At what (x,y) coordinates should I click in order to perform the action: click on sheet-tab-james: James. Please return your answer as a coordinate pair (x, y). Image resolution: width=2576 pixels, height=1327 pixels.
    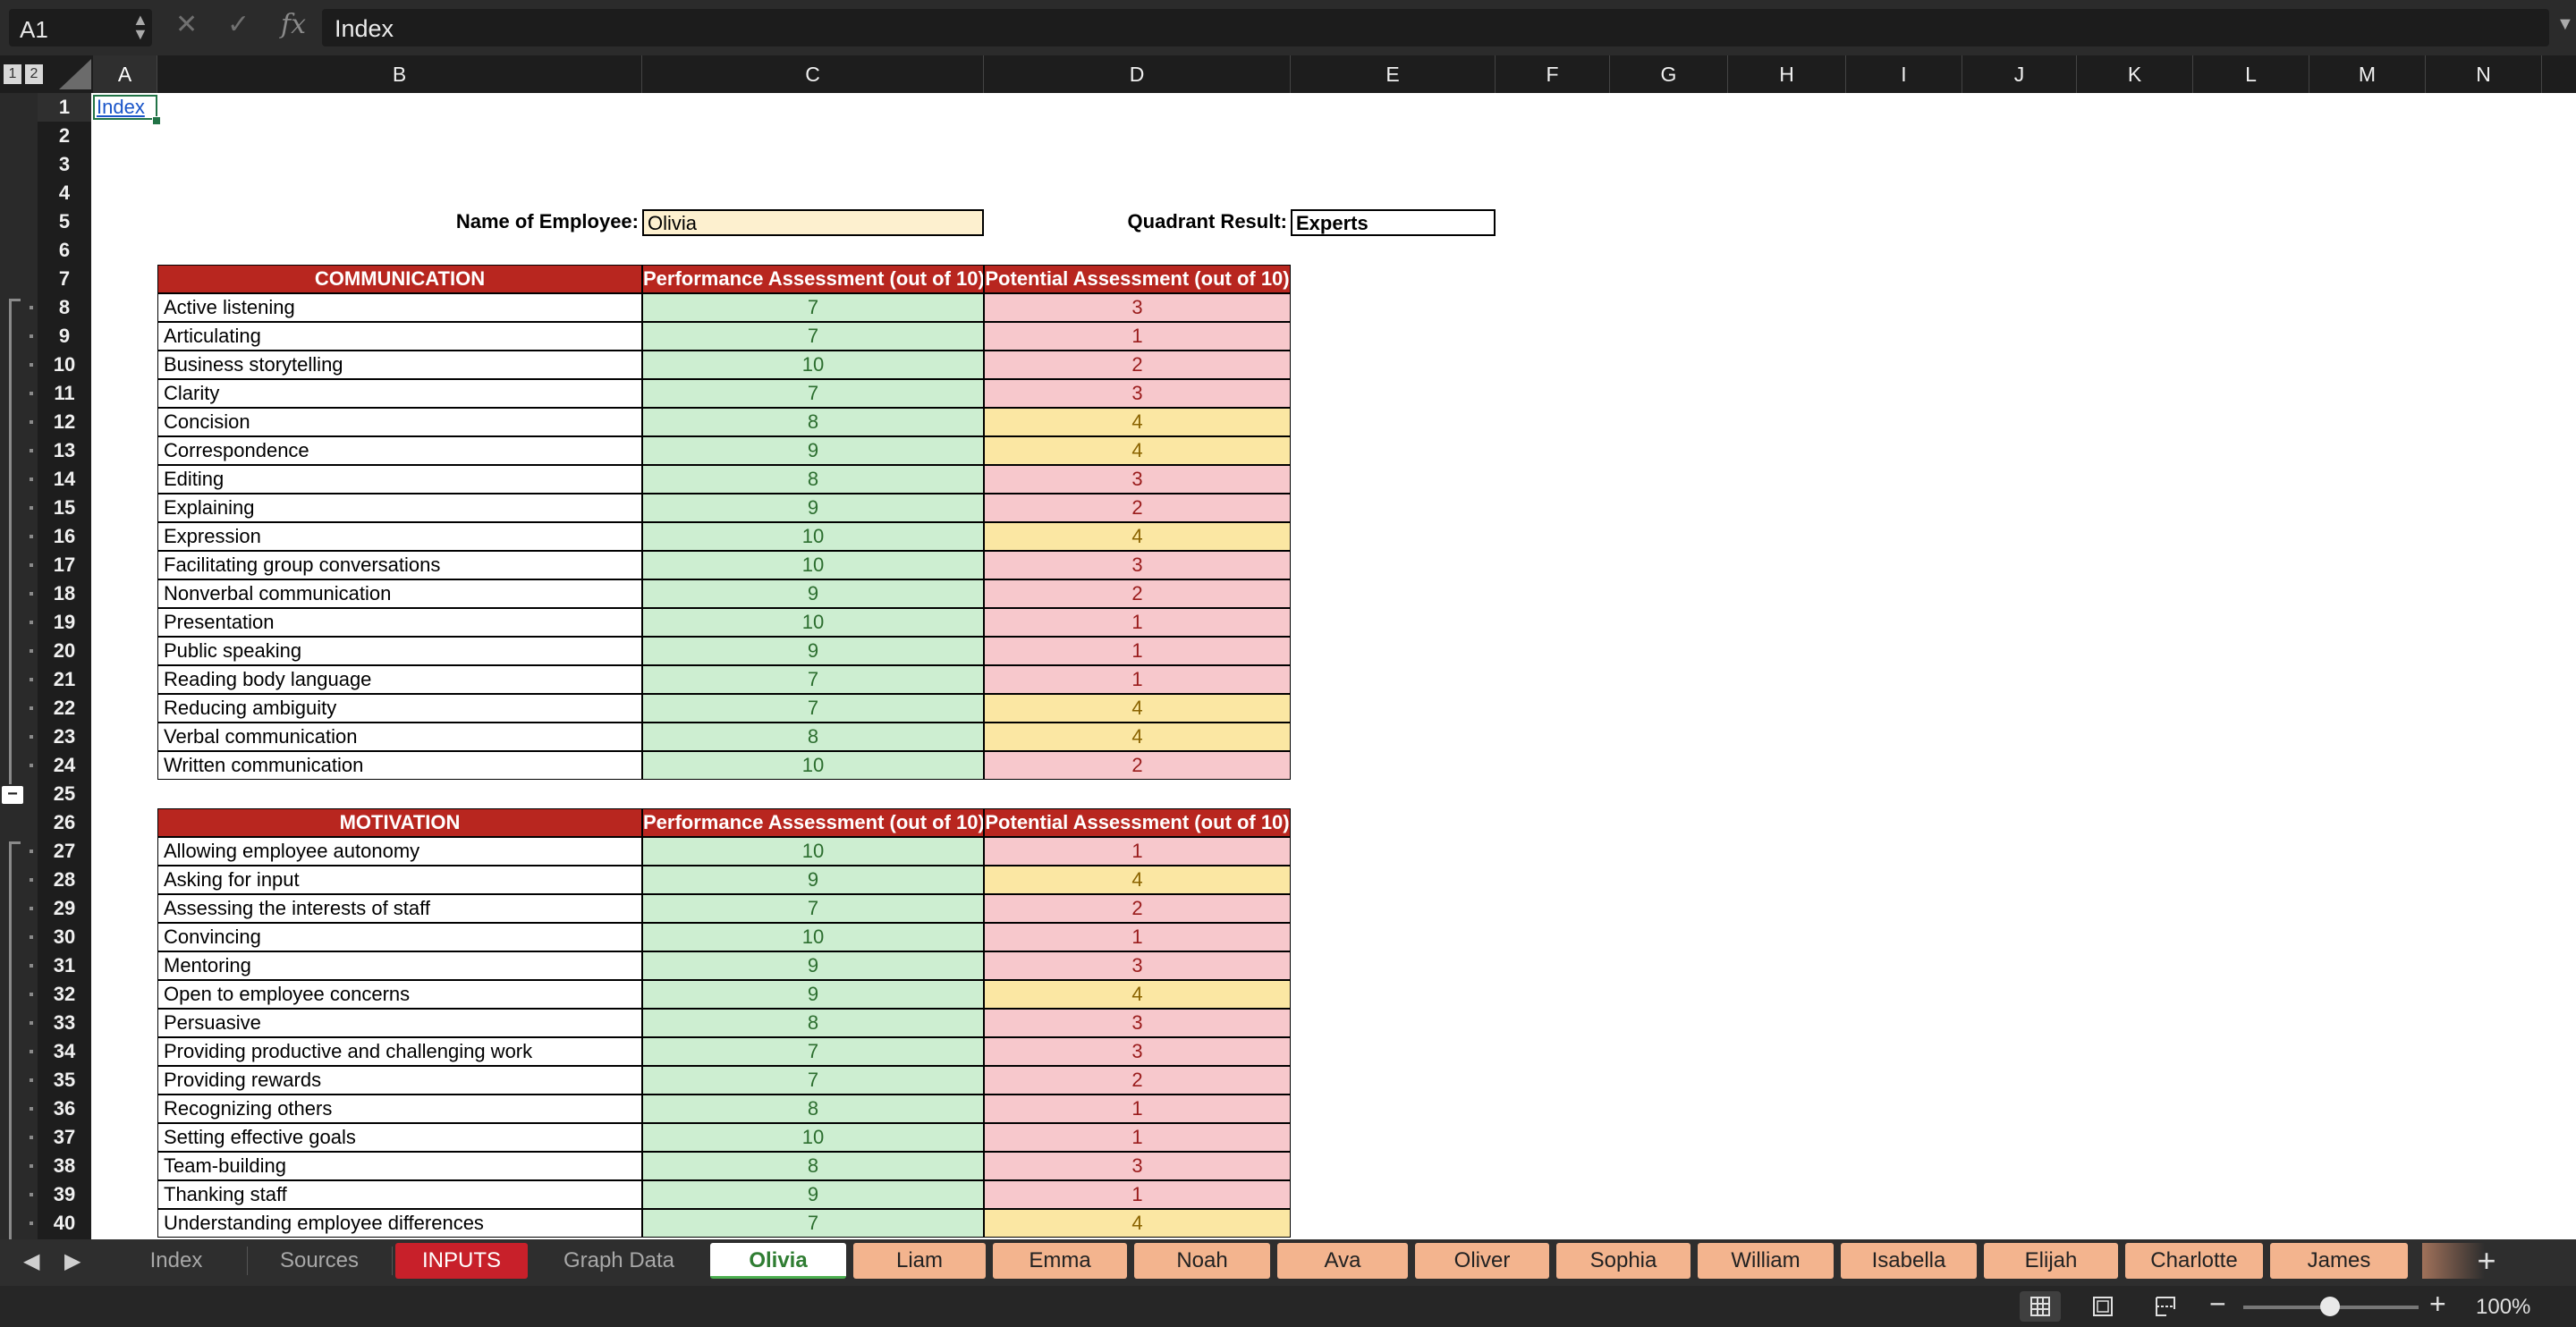
    Looking at the image, I should click on (2339, 1261).